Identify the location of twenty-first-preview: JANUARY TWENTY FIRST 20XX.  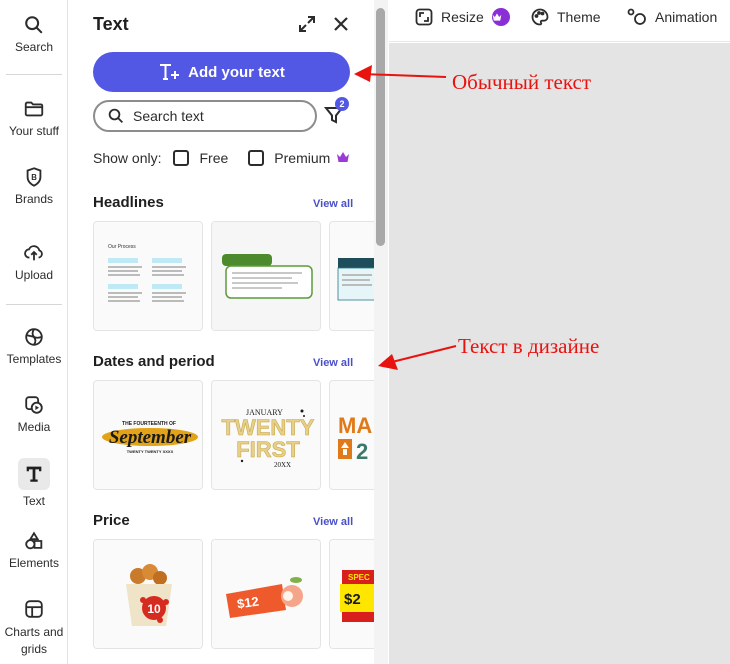
(266, 435).